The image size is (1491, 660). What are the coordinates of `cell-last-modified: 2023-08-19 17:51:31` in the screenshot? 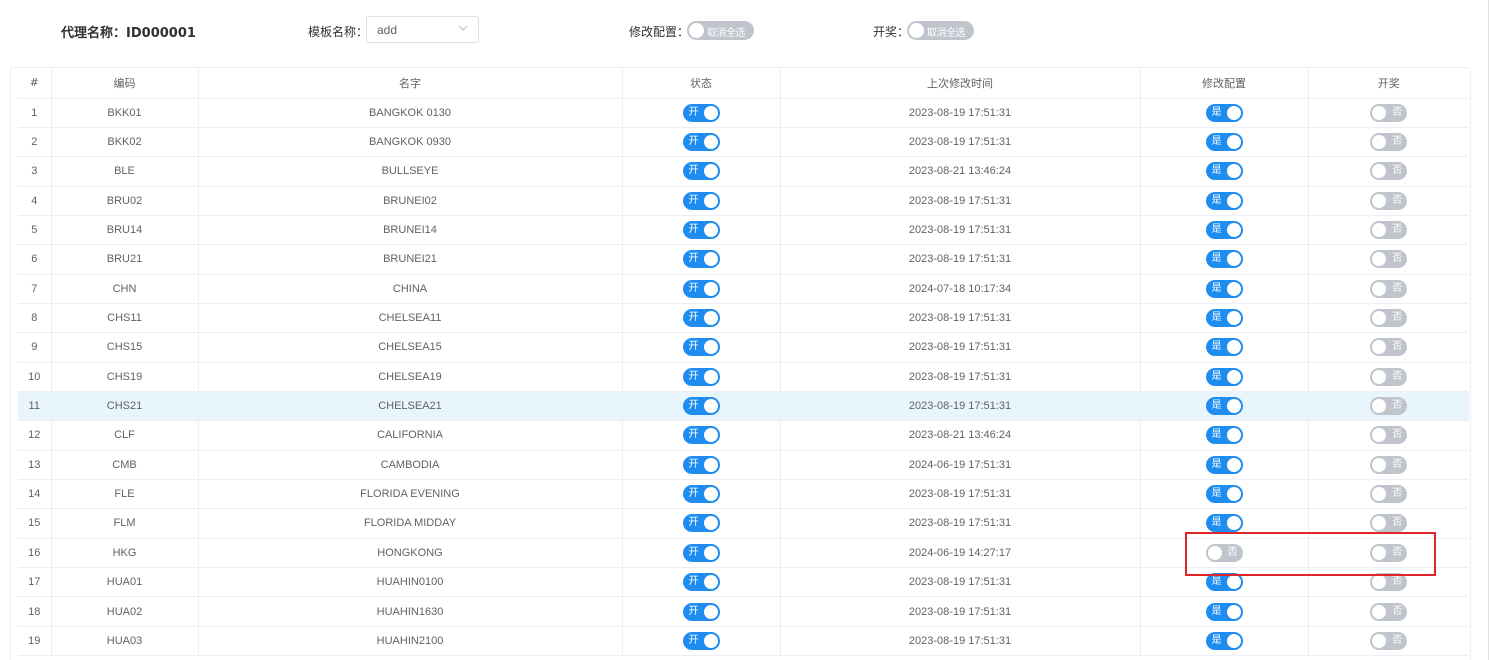 It's located at (960, 406).